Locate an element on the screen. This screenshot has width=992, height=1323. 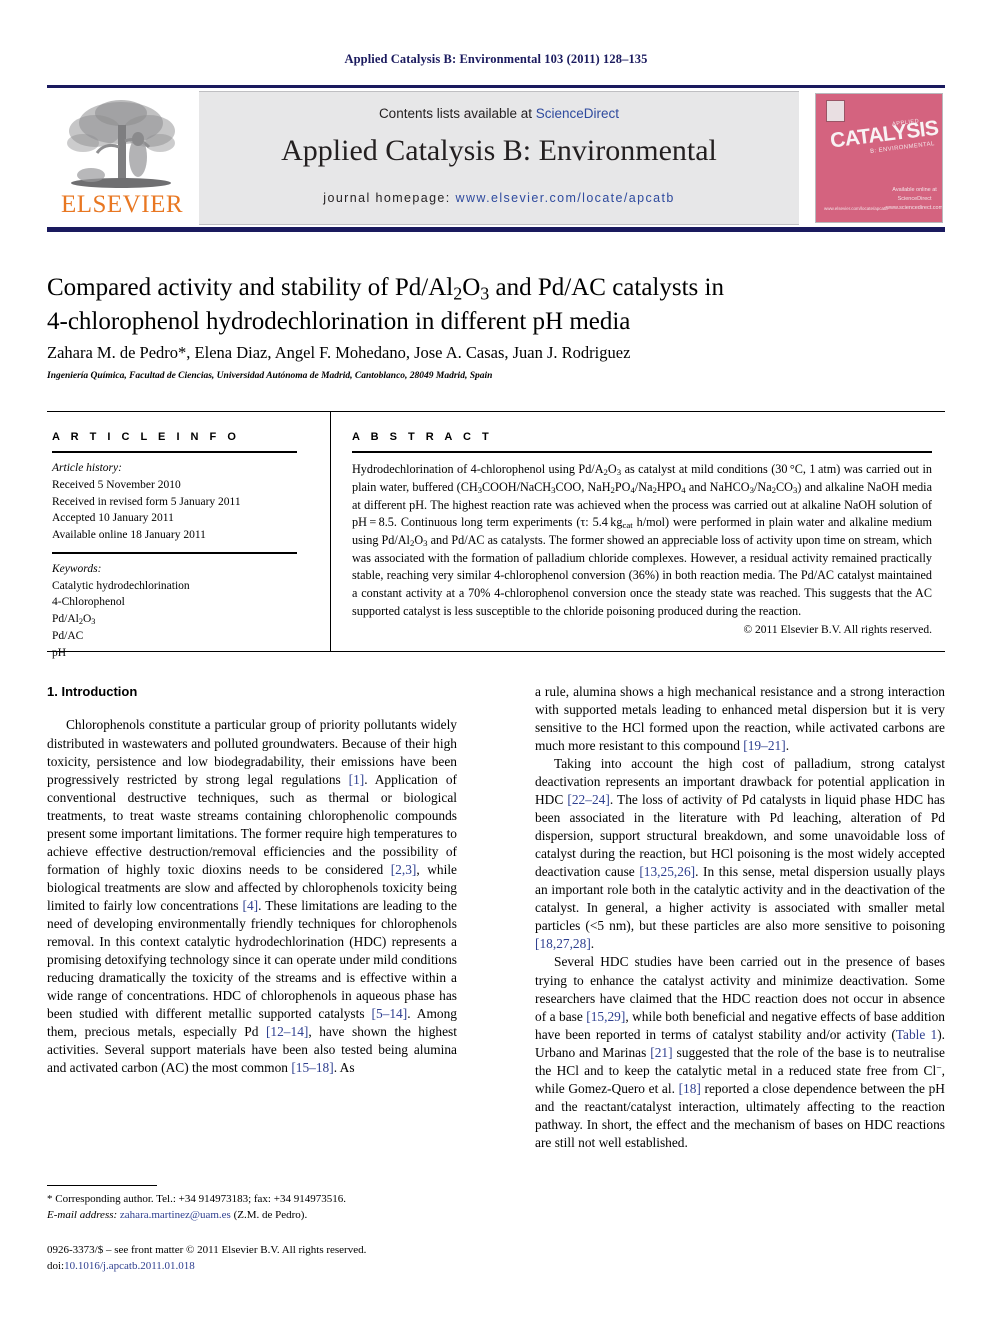
keyword-item: 4-Chlorophenol is located at coordinates (88, 602).